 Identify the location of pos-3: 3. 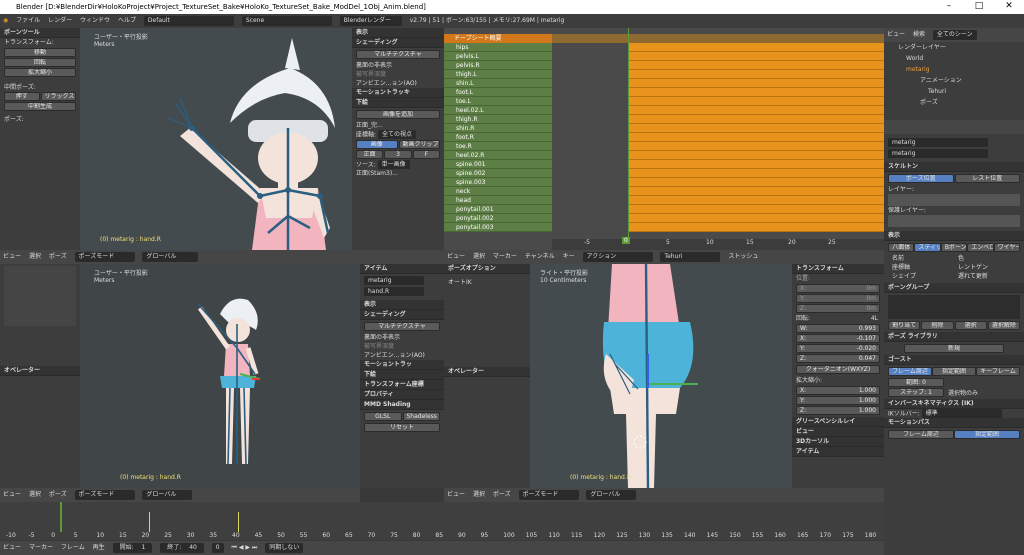
(398, 154).